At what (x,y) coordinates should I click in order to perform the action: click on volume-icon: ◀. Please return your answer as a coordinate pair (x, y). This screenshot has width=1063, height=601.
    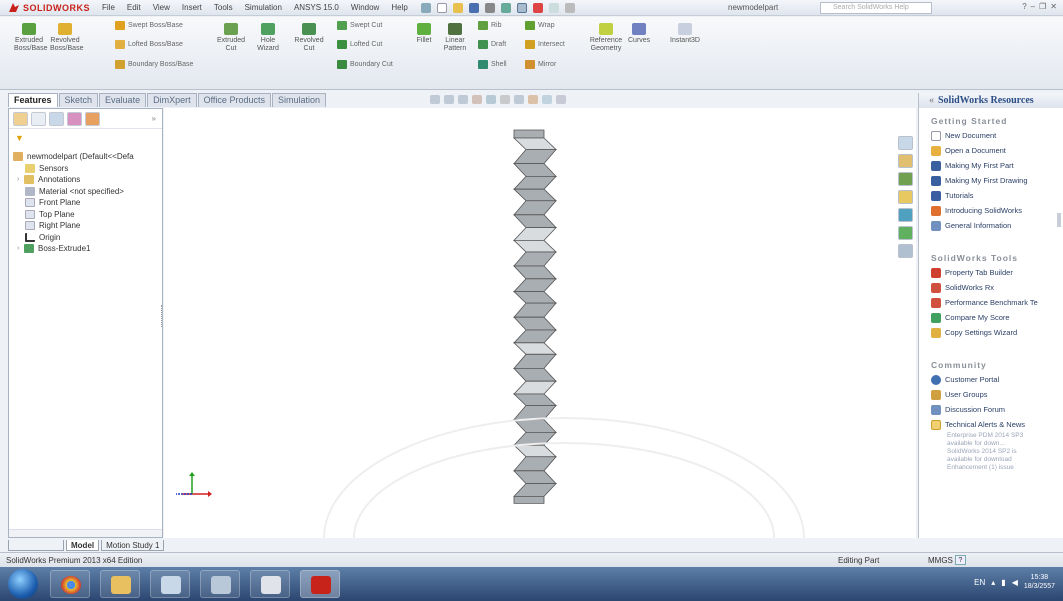
    Looking at the image, I should click on (1015, 582).